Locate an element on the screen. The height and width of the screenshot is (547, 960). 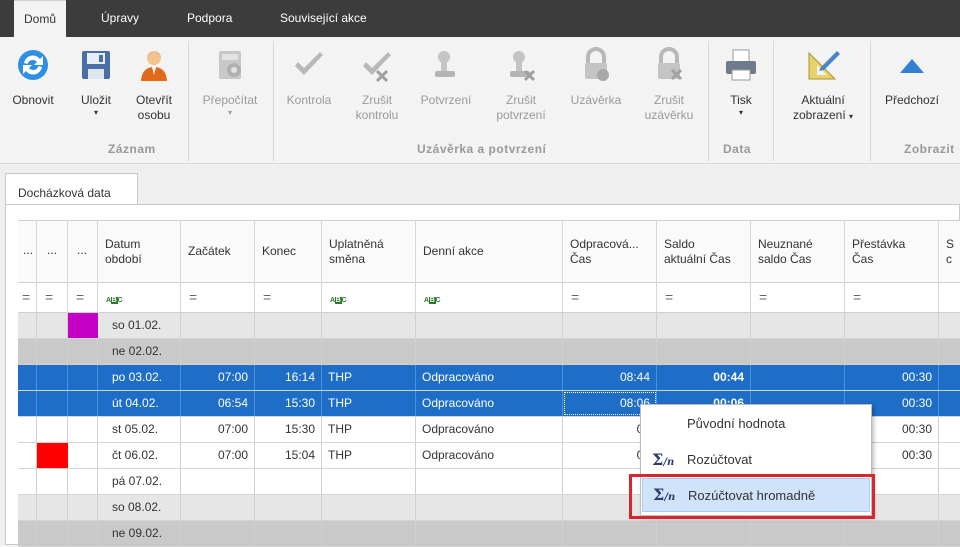
table-cell-date: po 03.02. is located at coordinates (139, 377).